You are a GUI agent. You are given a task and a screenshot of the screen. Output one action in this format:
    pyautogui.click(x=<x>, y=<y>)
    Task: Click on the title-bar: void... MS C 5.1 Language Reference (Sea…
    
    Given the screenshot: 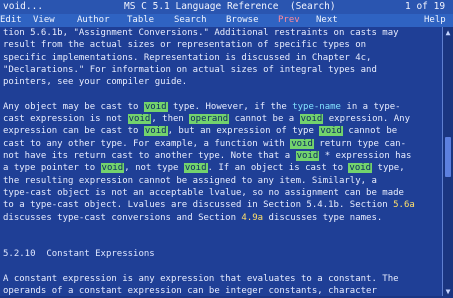 What is the action you would take?
    pyautogui.click(x=226, y=7)
    